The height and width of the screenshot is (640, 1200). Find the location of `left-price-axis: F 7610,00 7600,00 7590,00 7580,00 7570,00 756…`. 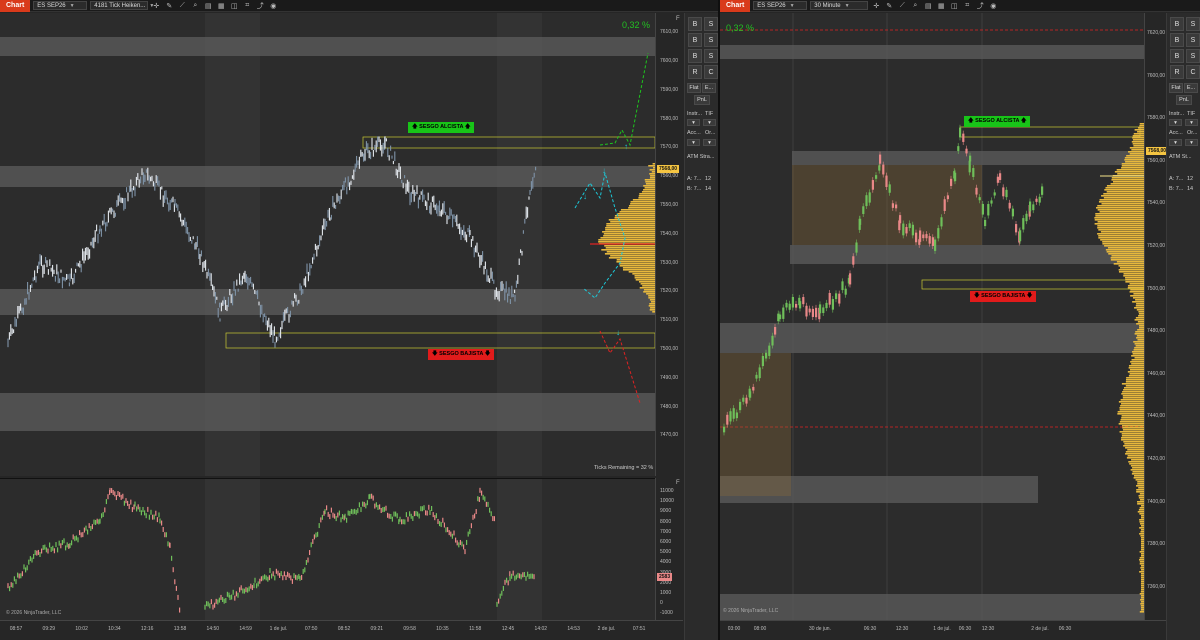

left-price-axis: F 7610,00 7600,00 7590,00 7580,00 7570,00 756… is located at coordinates (669, 244).